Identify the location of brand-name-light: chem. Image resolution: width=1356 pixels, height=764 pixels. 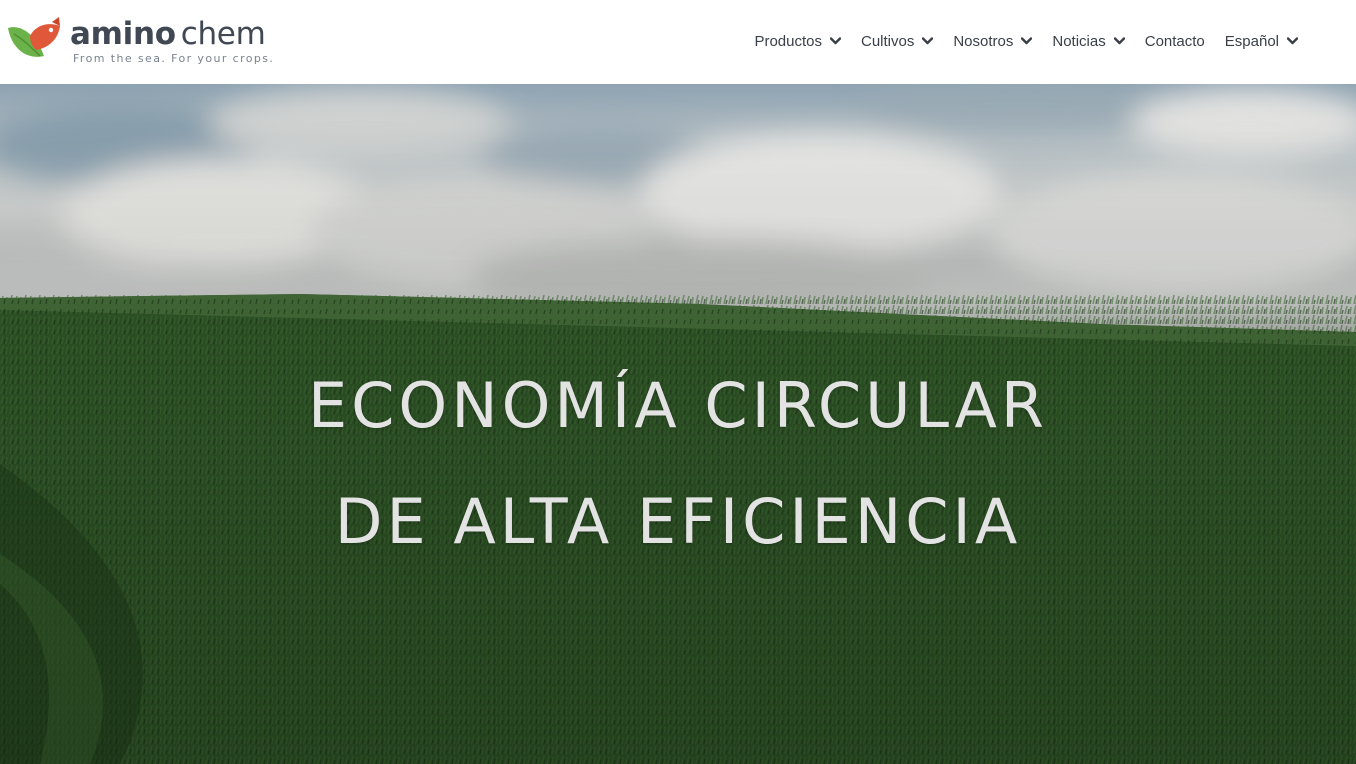
(223, 34).